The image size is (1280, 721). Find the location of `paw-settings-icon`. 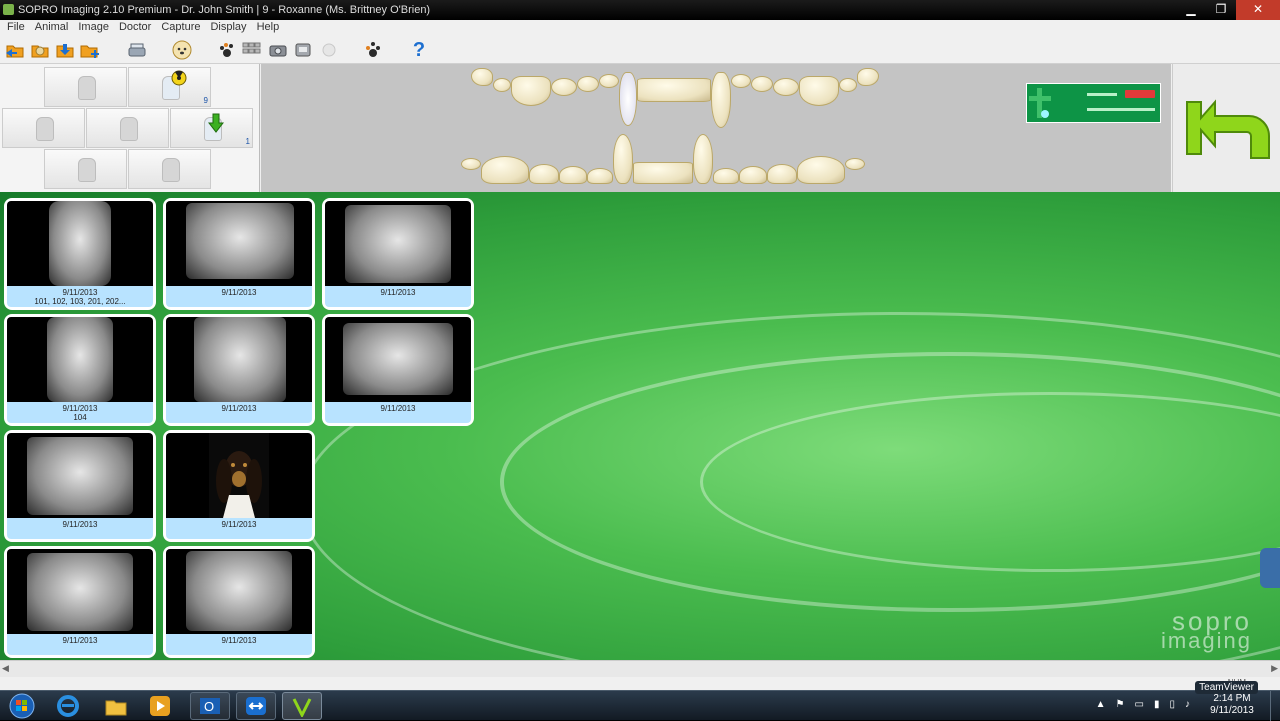

paw-settings-icon is located at coordinates (374, 50).